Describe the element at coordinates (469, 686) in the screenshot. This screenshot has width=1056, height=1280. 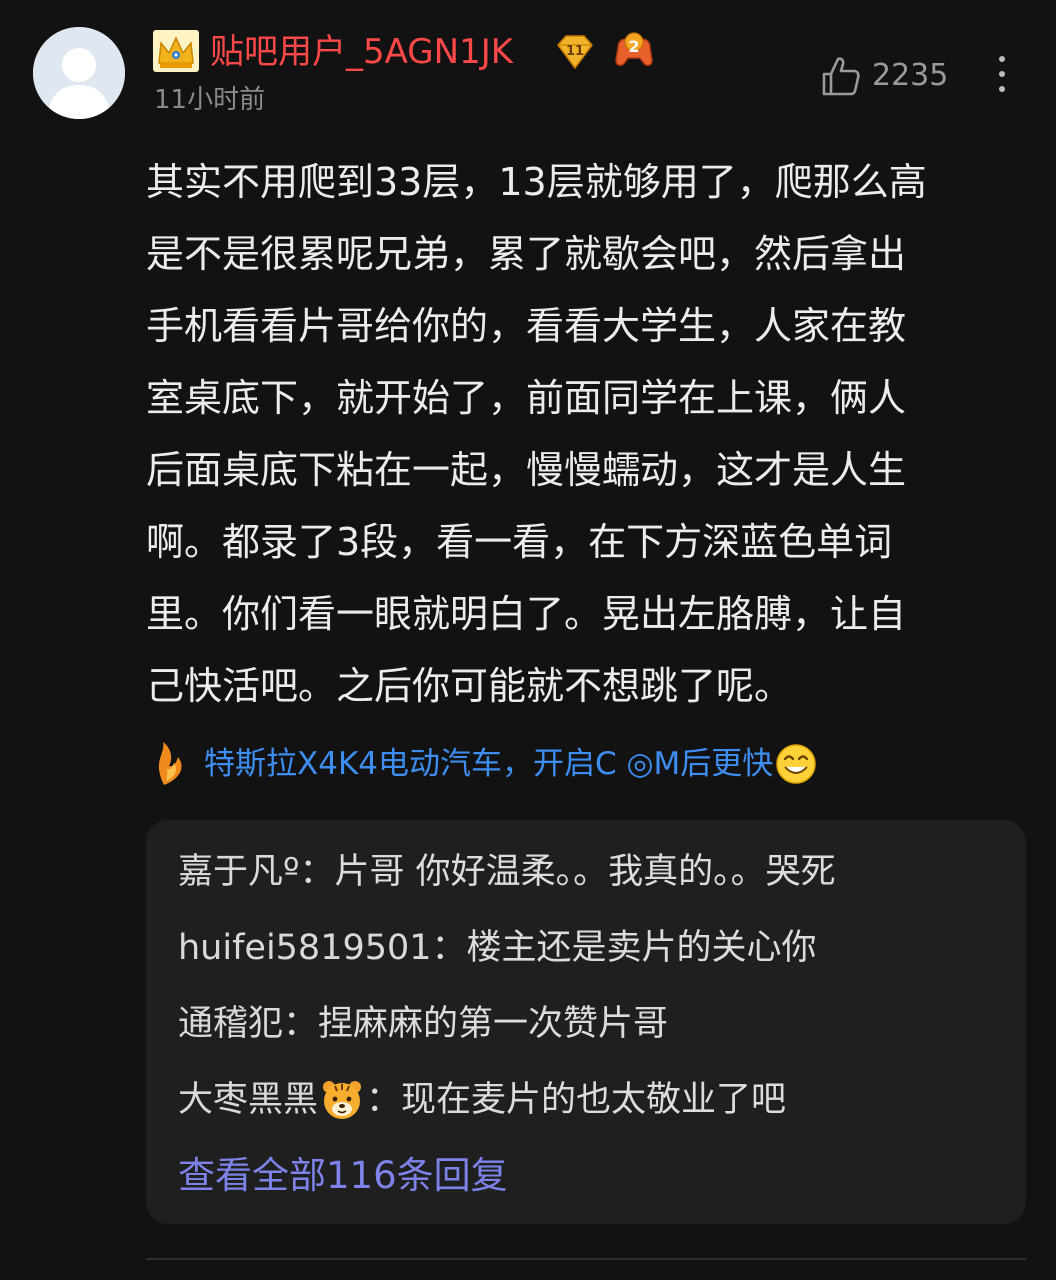
I see `content-line: 己快活吧。之后你可能就不想跳了呢。` at that location.